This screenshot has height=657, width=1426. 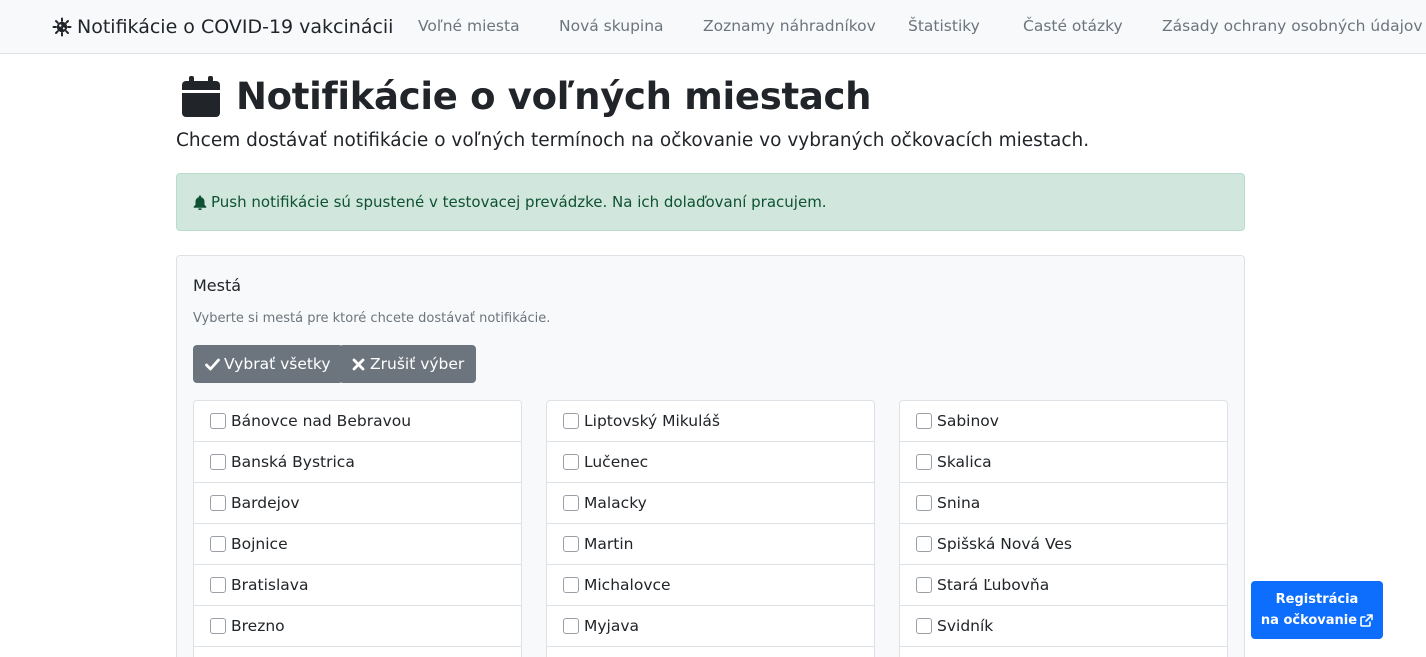 I want to click on city-item: Bardejov, so click(x=357, y=503).